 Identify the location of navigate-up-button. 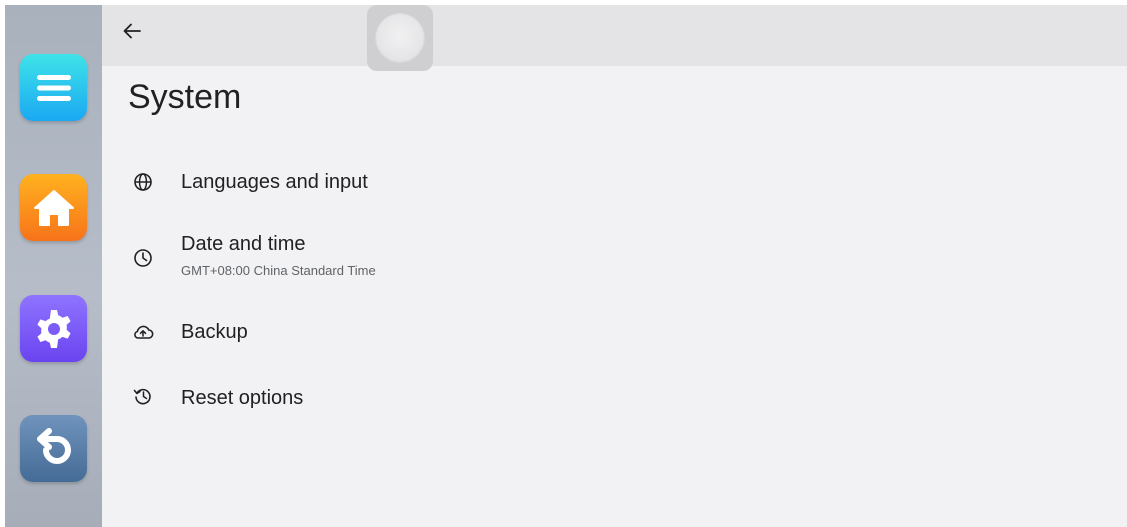
(132, 31).